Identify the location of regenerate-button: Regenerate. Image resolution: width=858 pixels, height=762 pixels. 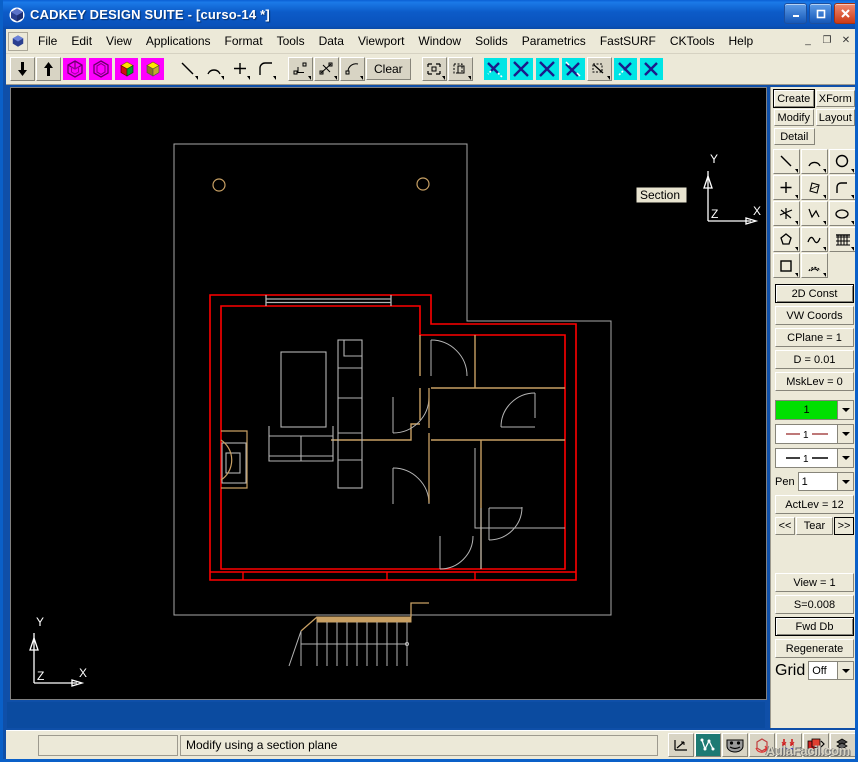
(814, 648).